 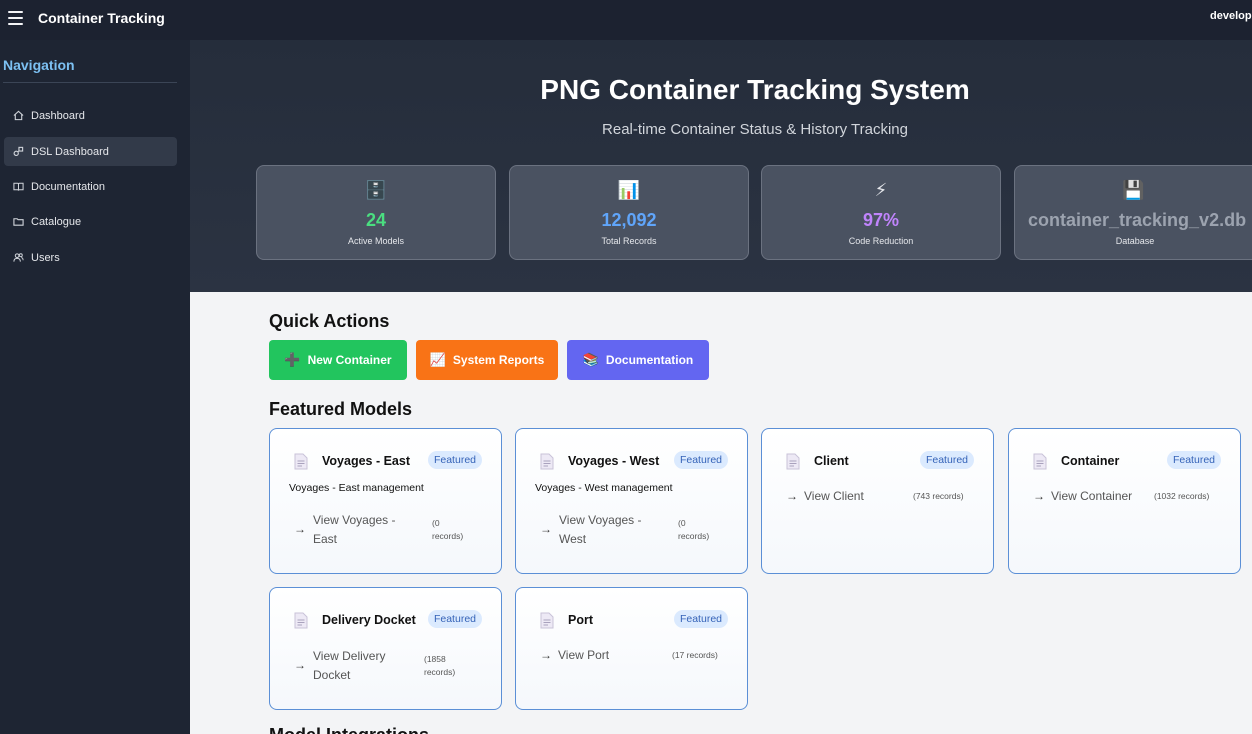 What do you see at coordinates (584, 655) in the screenshot?
I see `link-text: View Port` at bounding box center [584, 655].